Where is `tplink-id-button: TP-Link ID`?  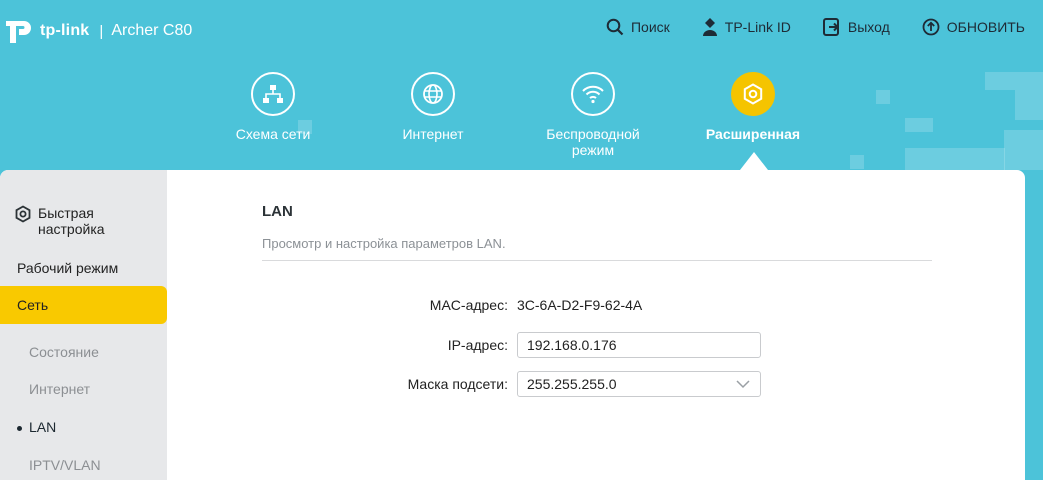
tplink-id-button: TP-Link ID is located at coordinates (746, 27).